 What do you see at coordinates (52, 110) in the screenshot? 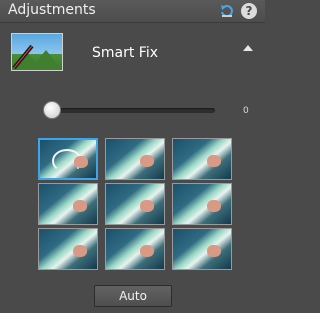
I see `smart-fix-slider-handle` at bounding box center [52, 110].